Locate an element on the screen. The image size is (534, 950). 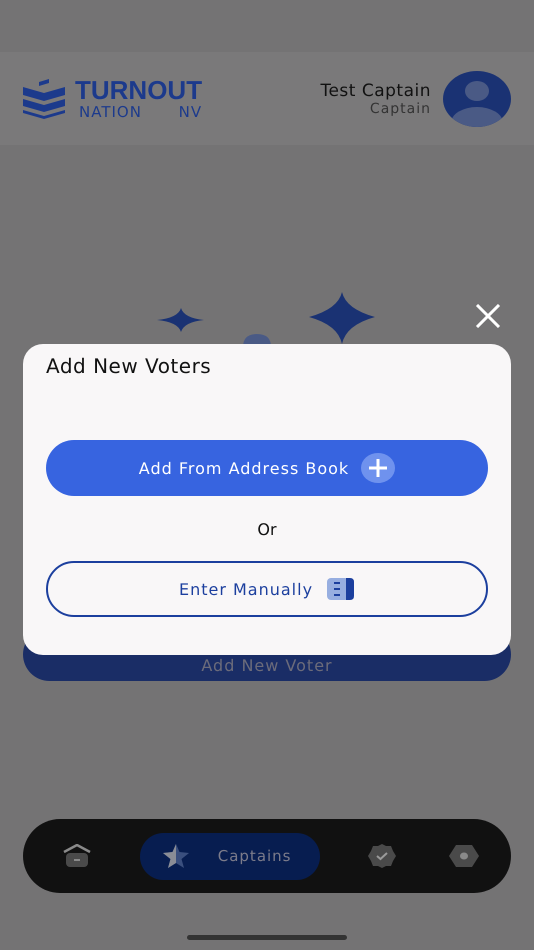
star-icon is located at coordinates (176, 856).